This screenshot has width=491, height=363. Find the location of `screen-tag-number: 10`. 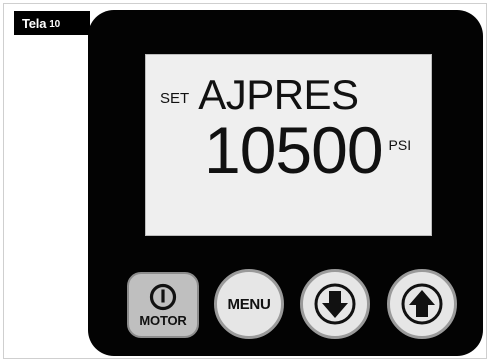

screen-tag-number: 10 is located at coordinates (54, 24).